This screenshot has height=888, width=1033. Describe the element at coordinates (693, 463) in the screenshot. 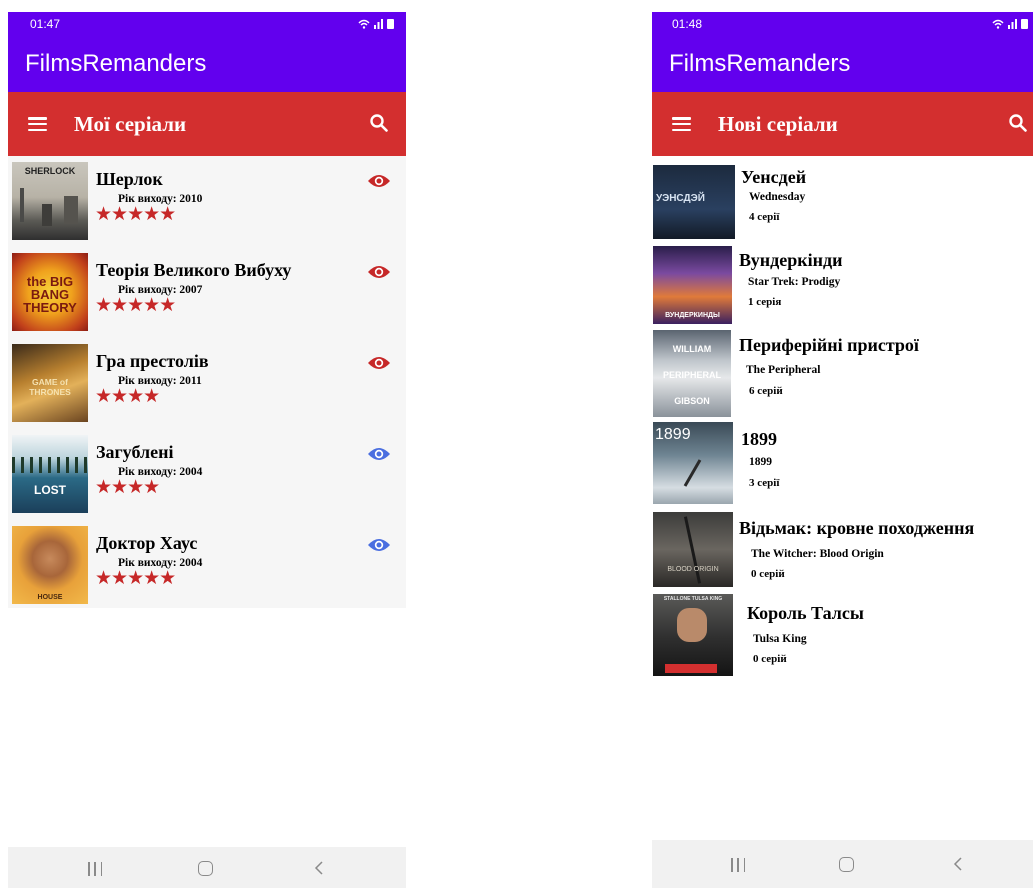

I see `poster-image: 1899` at that location.